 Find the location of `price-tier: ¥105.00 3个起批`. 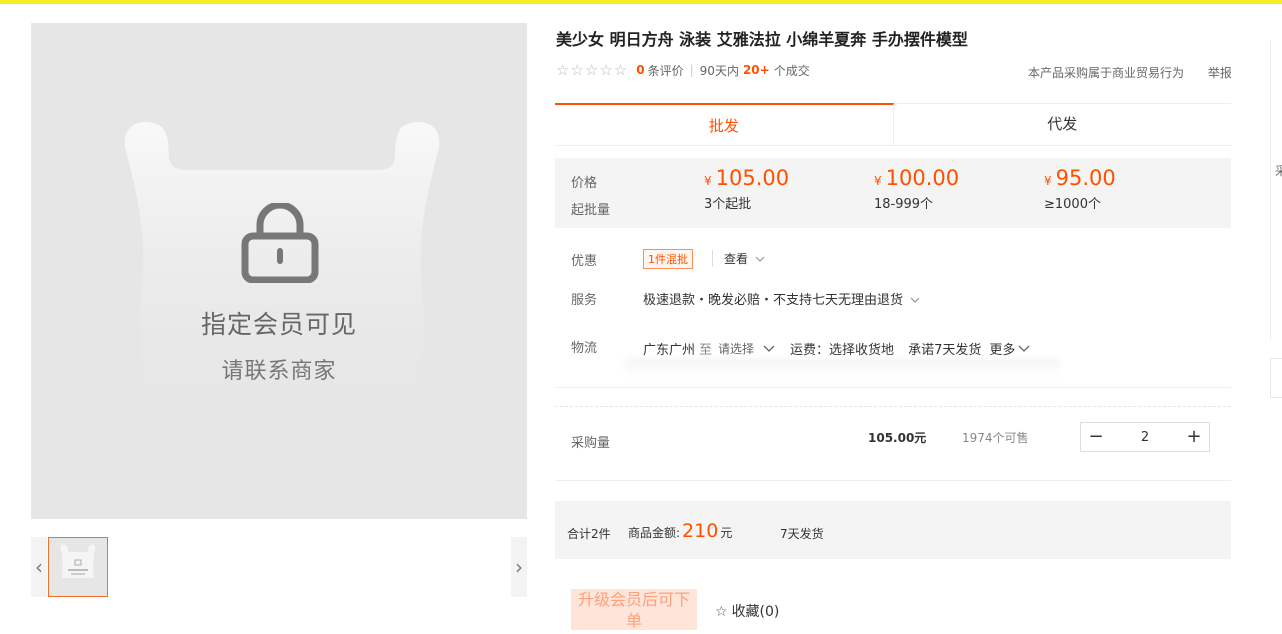

price-tier: ¥105.00 3个起批 is located at coordinates (746, 189).